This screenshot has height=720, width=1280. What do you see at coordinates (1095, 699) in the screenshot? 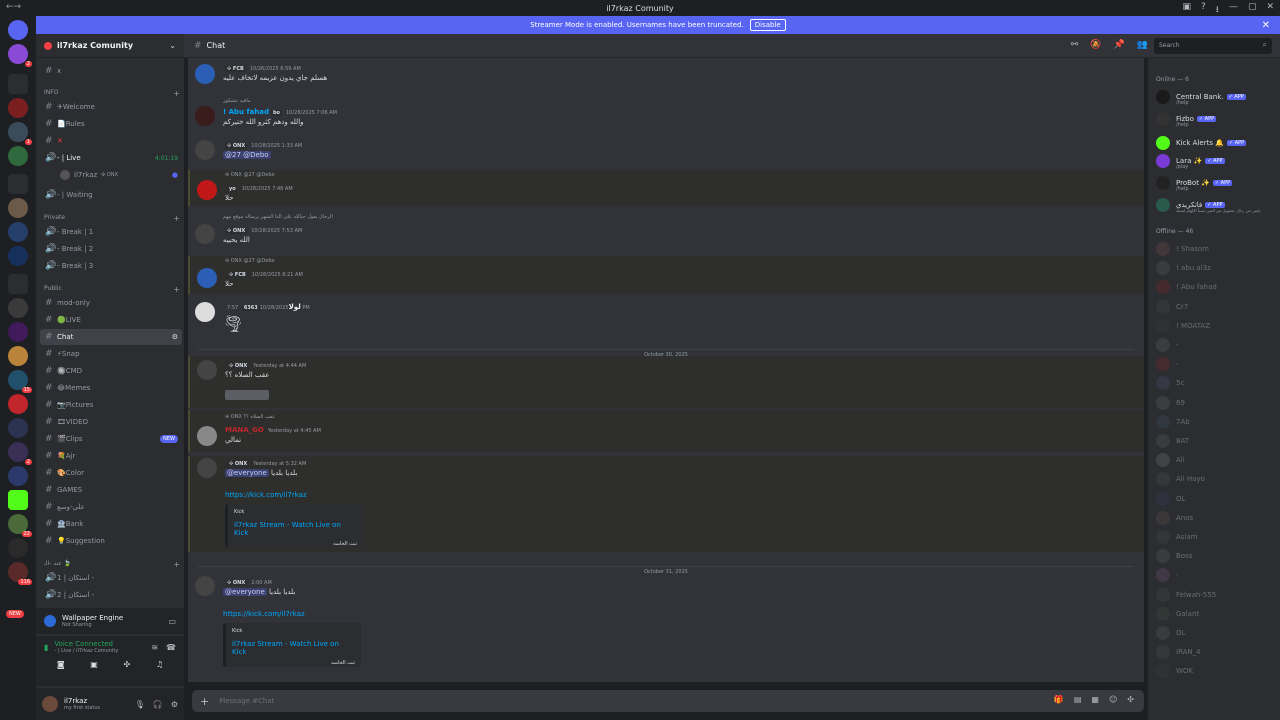
I see `sticker-icon: ▦` at bounding box center [1095, 699].